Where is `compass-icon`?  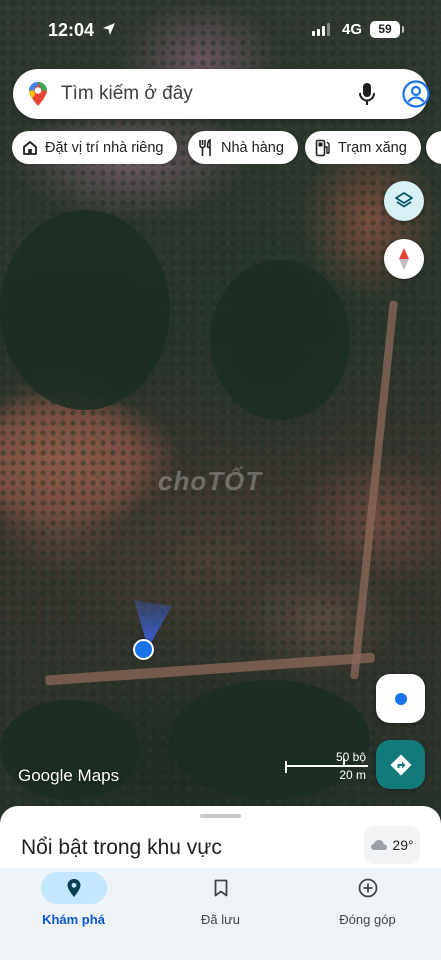 compass-icon is located at coordinates (404, 259).